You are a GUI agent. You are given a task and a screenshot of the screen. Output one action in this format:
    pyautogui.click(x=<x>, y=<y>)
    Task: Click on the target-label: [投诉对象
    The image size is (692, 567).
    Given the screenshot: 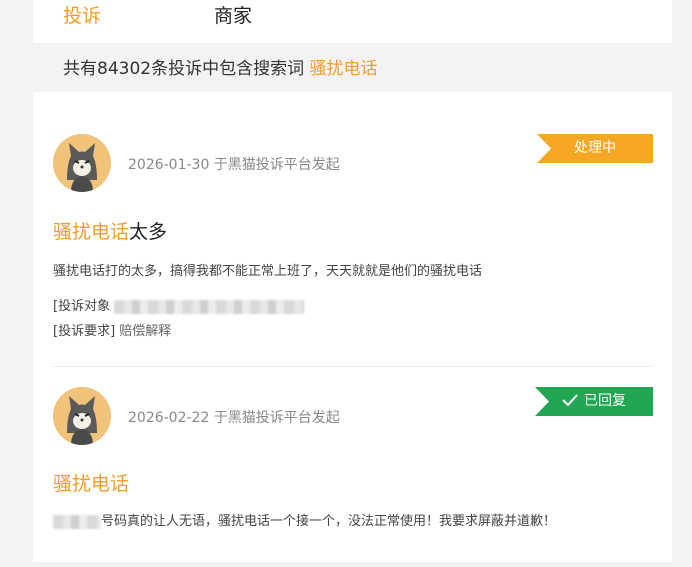 What is the action you would take?
    pyautogui.click(x=82, y=306)
    